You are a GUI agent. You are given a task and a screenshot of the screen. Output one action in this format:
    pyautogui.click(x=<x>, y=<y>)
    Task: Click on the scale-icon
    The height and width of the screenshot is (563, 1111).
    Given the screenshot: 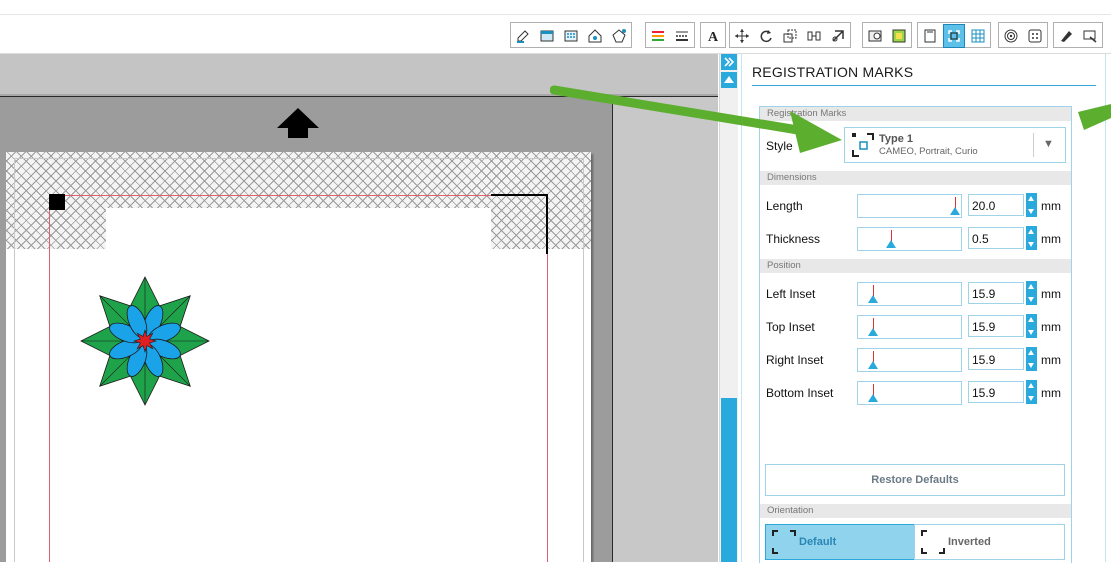 What is the action you would take?
    pyautogui.click(x=790, y=36)
    